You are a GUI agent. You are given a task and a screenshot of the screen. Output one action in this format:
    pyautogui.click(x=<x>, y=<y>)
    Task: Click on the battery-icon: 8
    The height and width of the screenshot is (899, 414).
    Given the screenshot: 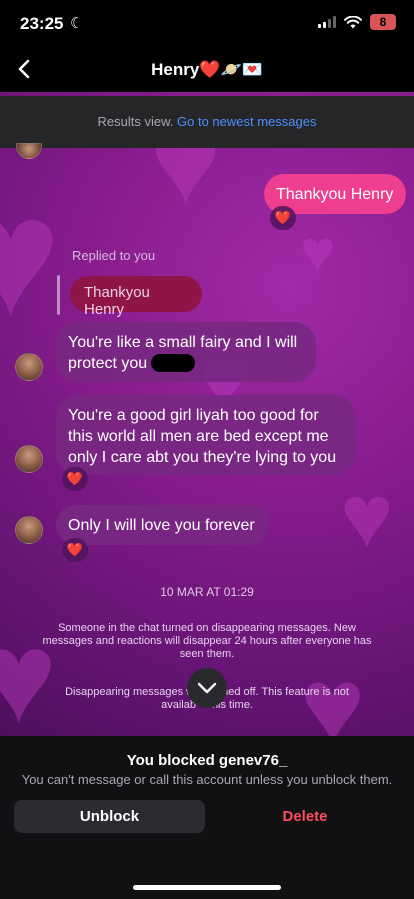 What is the action you would take?
    pyautogui.click(x=383, y=22)
    